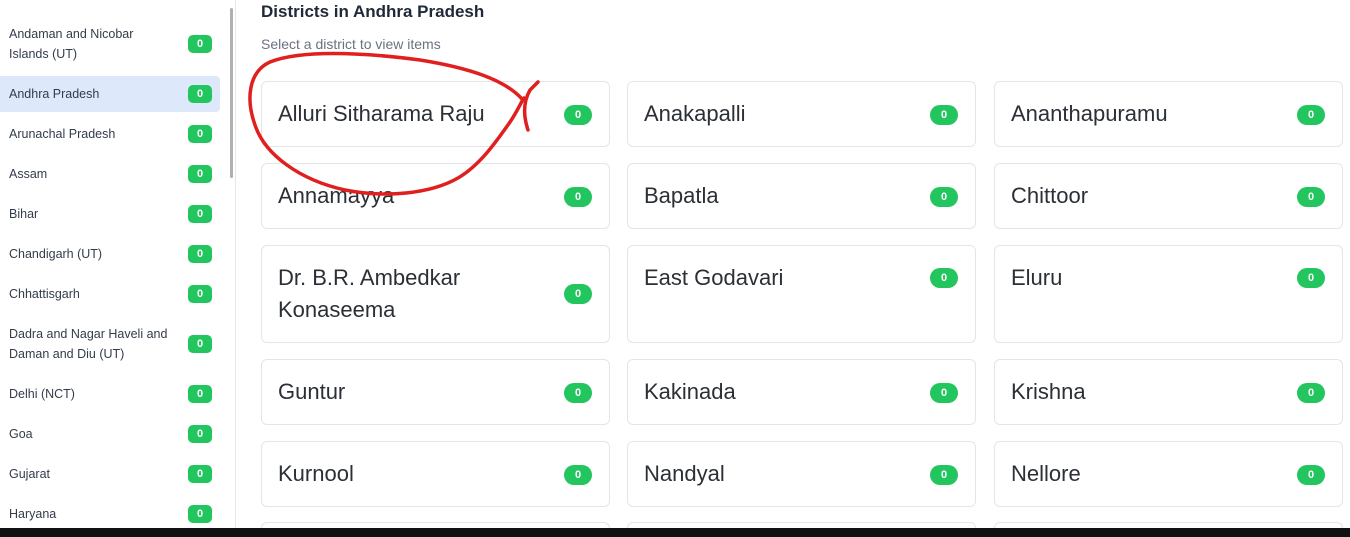 The width and height of the screenshot is (1350, 537). Describe the element at coordinates (801, 294) in the screenshot. I see `district-card: East Godavari 0` at that location.